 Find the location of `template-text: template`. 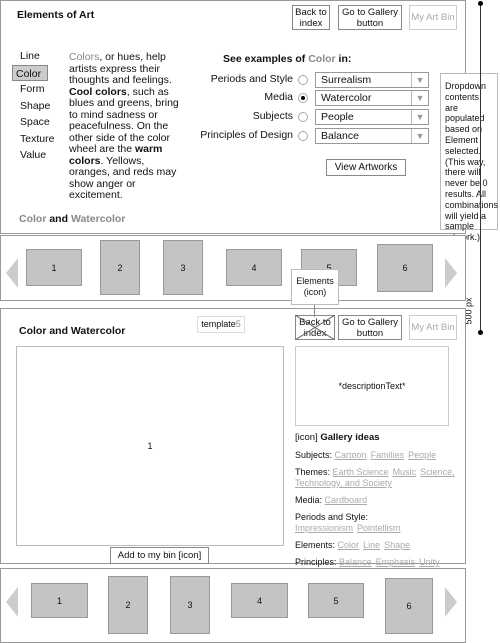

template-text: template is located at coordinates (218, 324).